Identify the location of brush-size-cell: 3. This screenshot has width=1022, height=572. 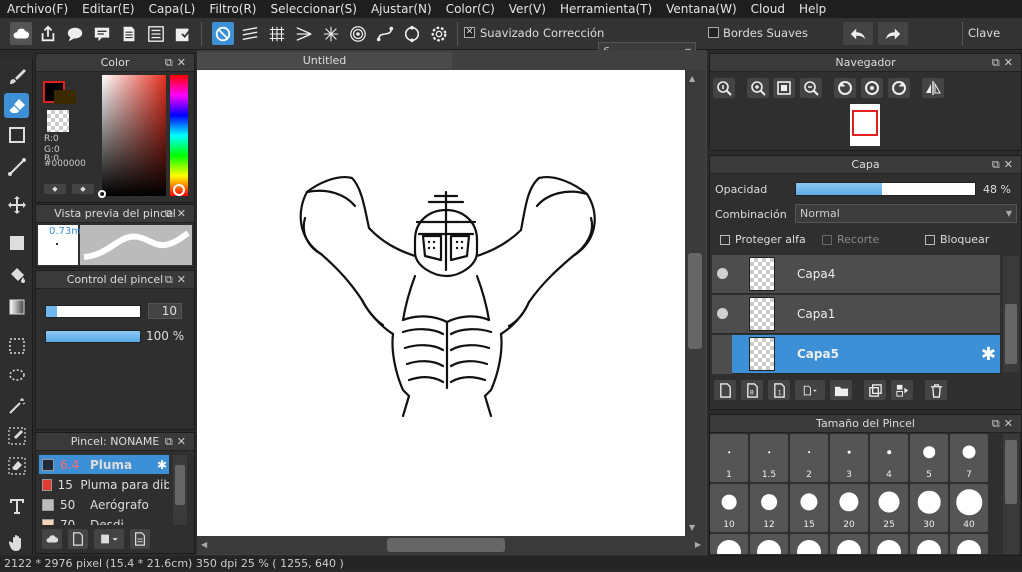
(849, 458).